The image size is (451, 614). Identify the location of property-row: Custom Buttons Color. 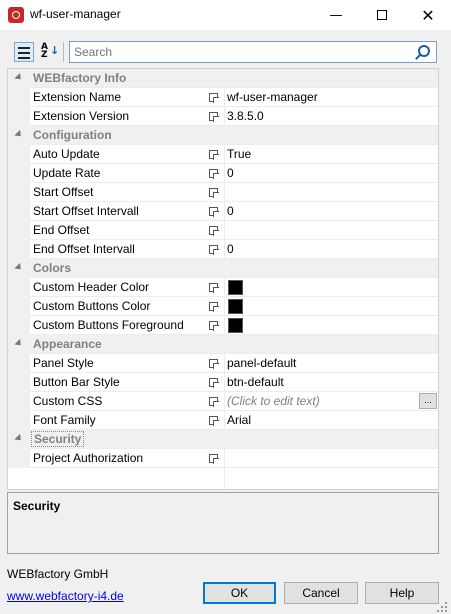
(223, 306).